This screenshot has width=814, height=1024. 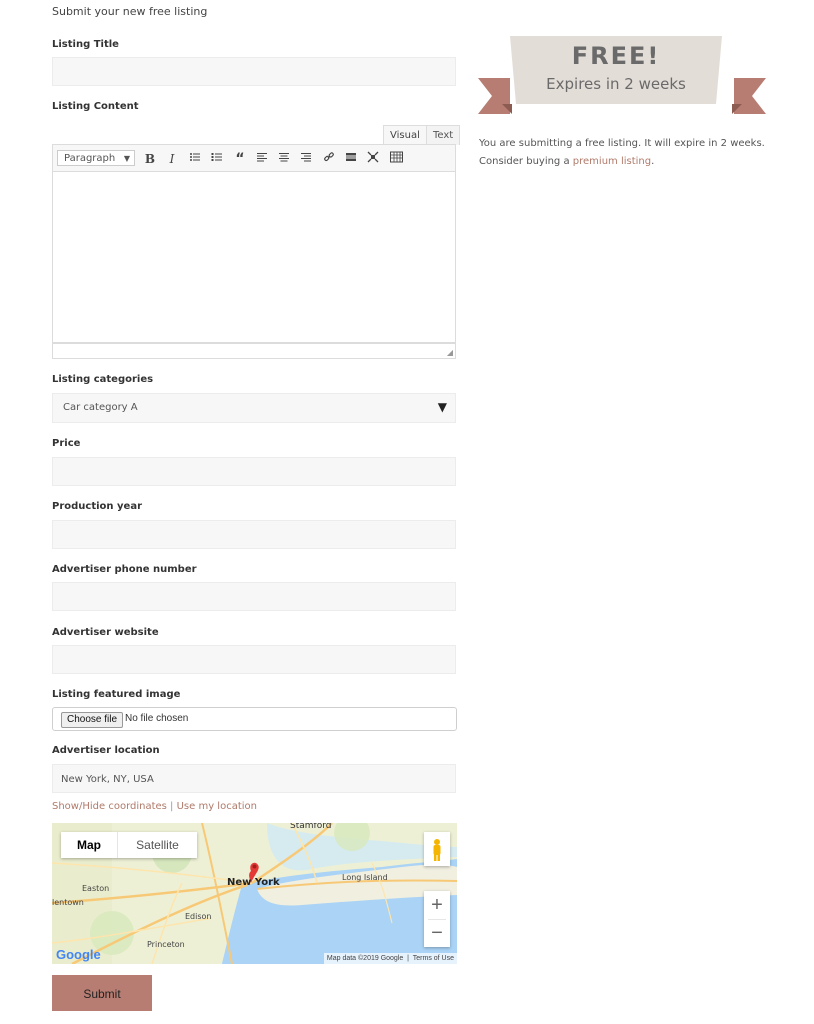 What do you see at coordinates (240, 159) in the screenshot?
I see `blockquote-icon: “` at bounding box center [240, 159].